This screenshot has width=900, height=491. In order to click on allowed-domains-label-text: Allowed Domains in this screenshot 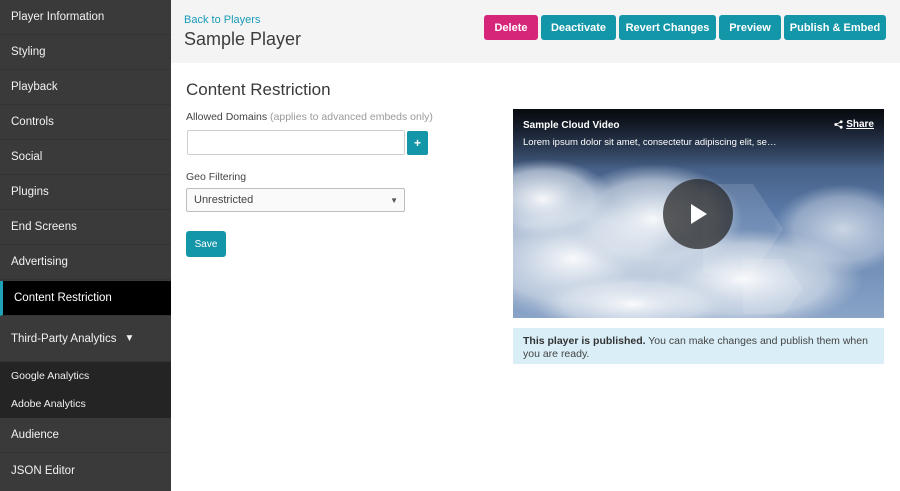, I will do `click(227, 117)`.